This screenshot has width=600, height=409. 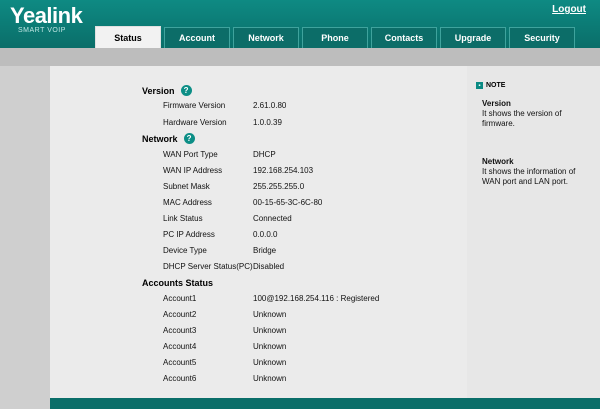 I want to click on info-row: Subnet Mask 255.255.255.0, so click(x=233, y=186).